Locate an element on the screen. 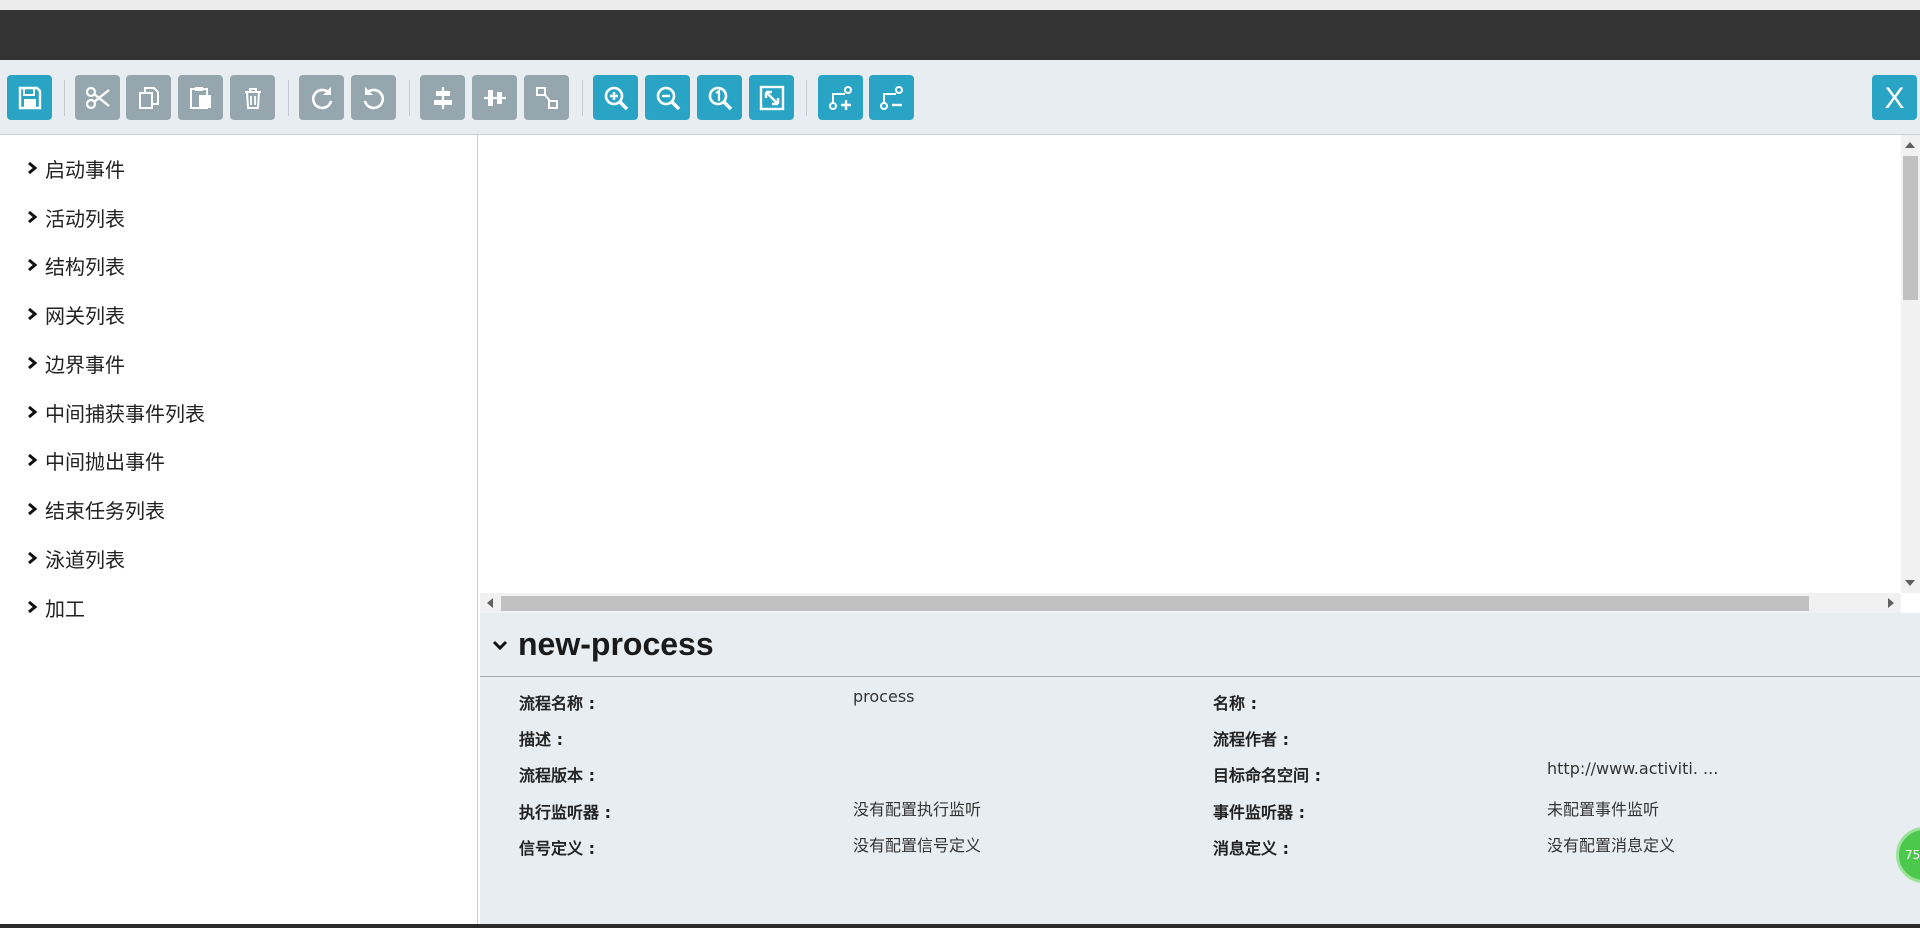 The height and width of the screenshot is (928, 1920). process-name-label: 流程名称 : is located at coordinates (557, 703).